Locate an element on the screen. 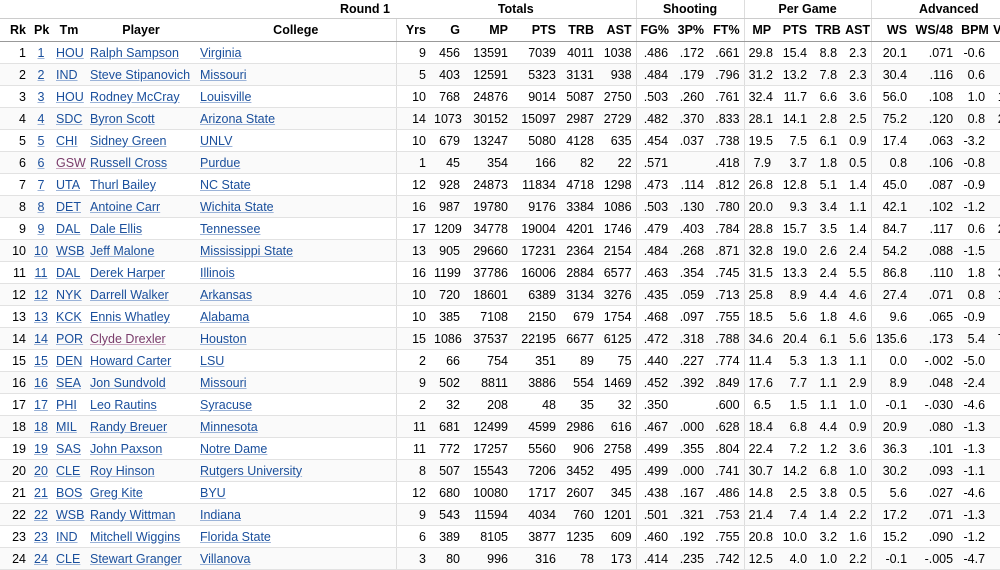 This screenshot has height=570, width=1000. player-link: Darrell Walker is located at coordinates (129, 295).